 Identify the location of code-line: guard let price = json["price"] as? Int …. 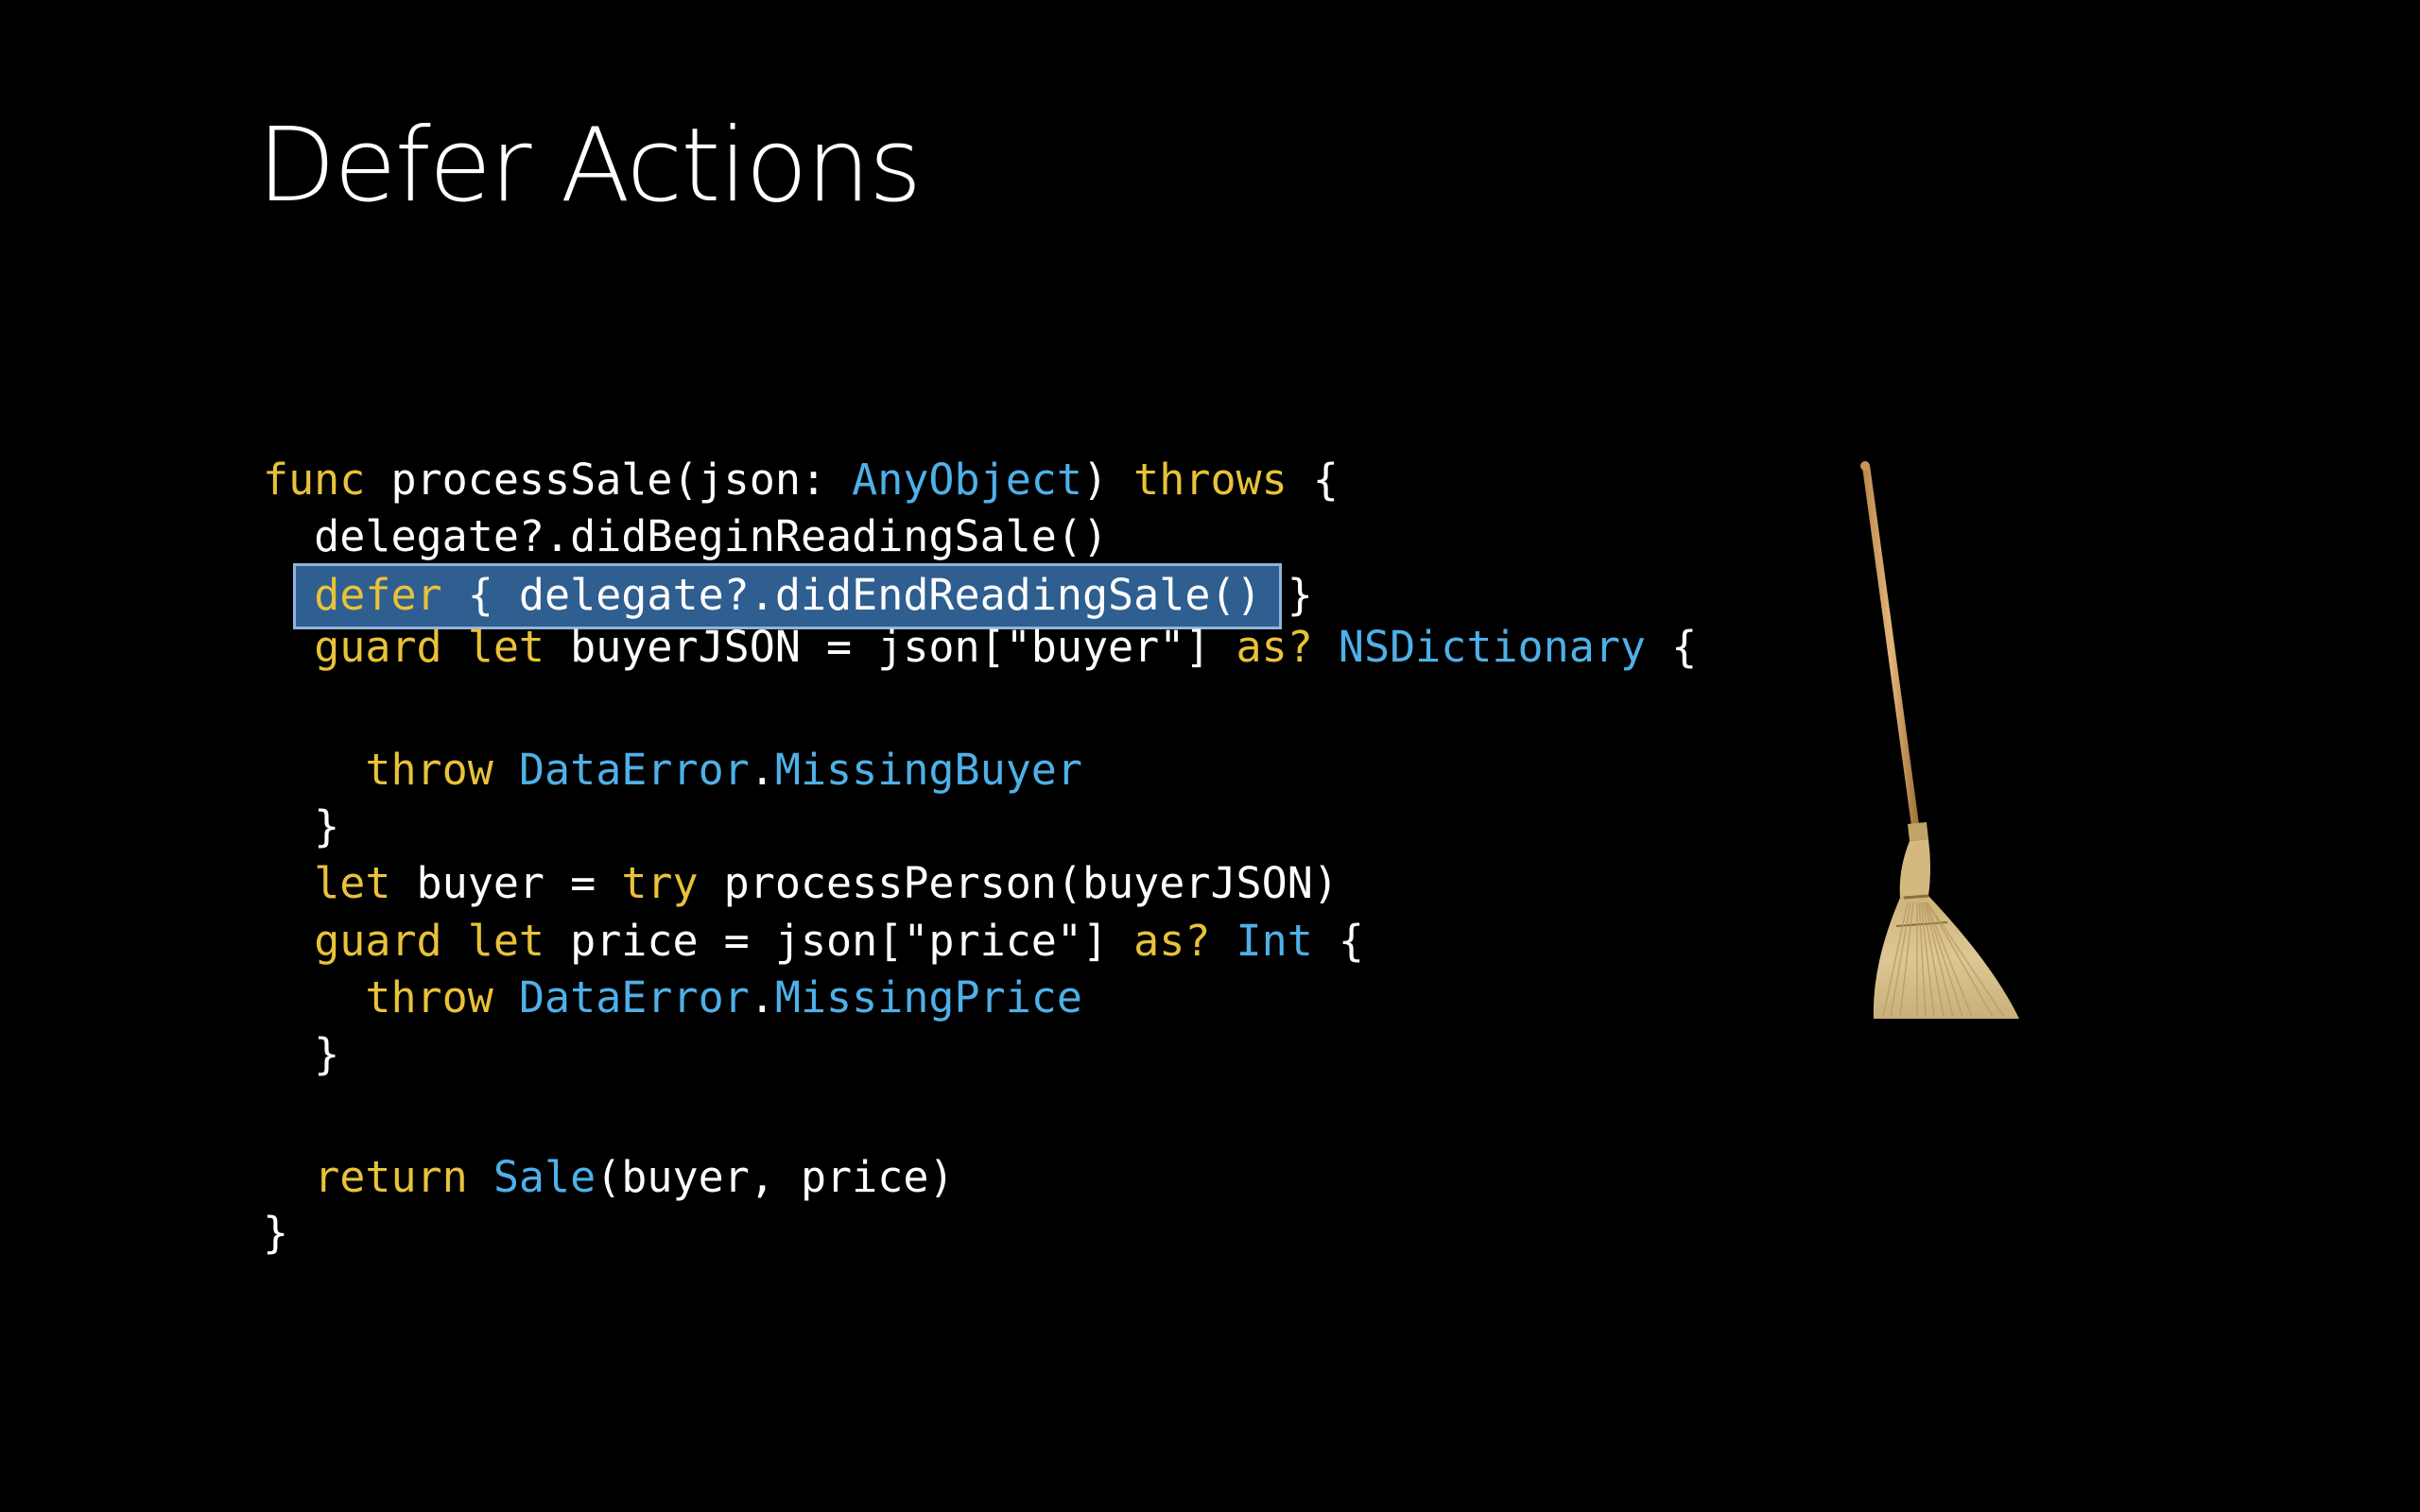
(813, 941).